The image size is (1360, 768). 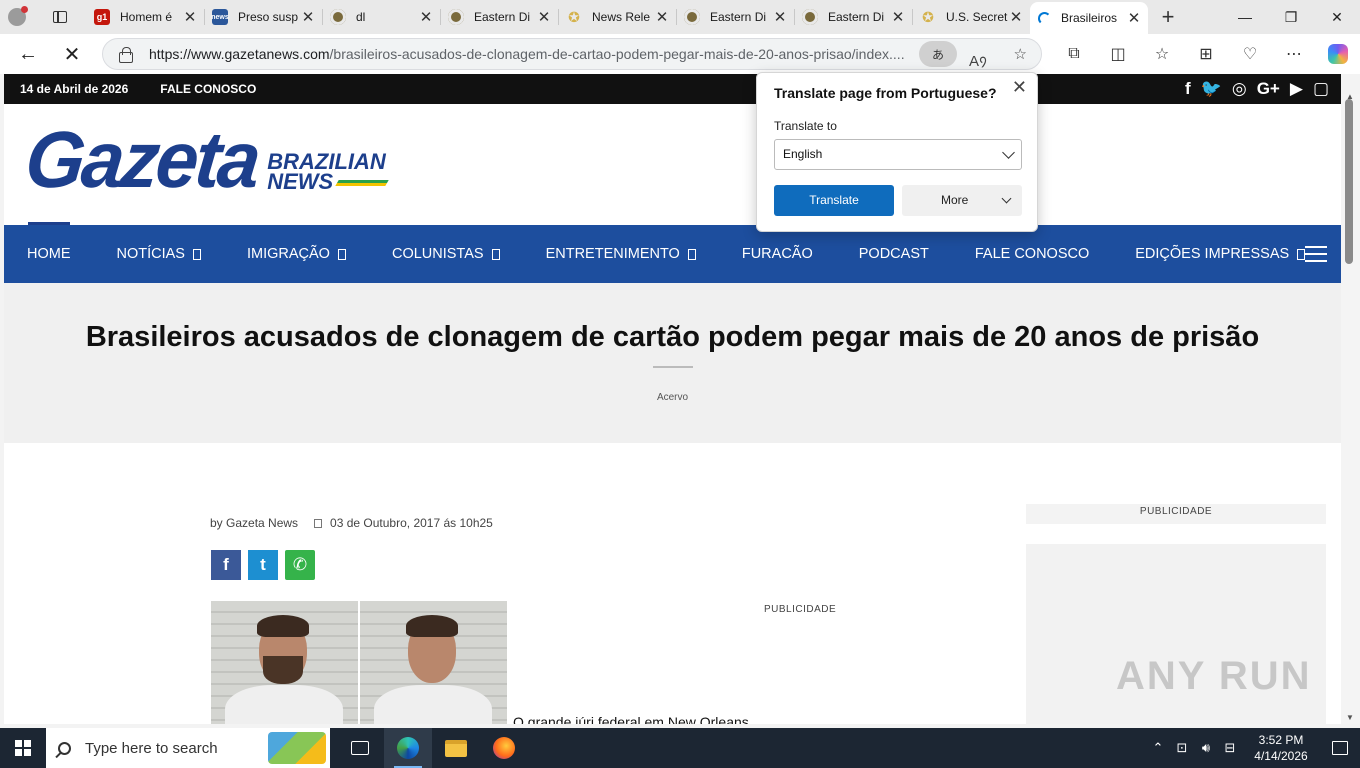 I want to click on close-window-button: ✕, so click(x=1337, y=17).